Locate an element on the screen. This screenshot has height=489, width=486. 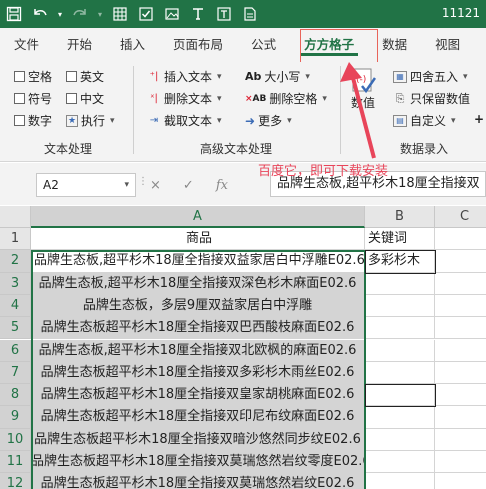
row-header: 5 is located at coordinates (15, 328).